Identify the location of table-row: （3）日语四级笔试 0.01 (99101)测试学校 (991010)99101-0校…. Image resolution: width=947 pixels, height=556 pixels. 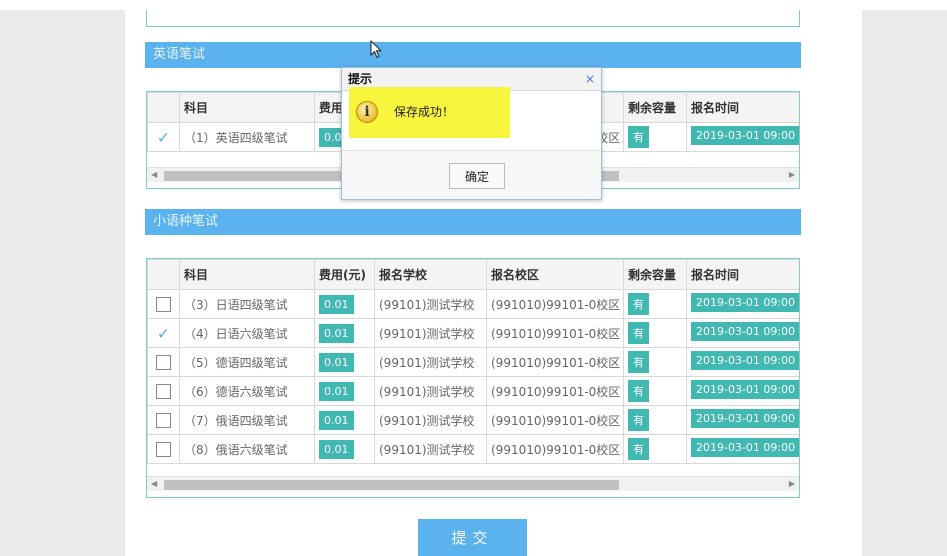
(473, 304).